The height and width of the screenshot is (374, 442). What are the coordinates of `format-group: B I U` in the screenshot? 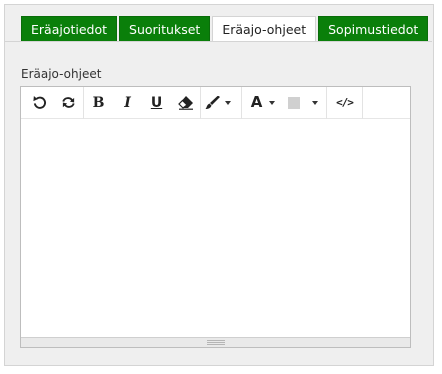 It's located at (142, 102).